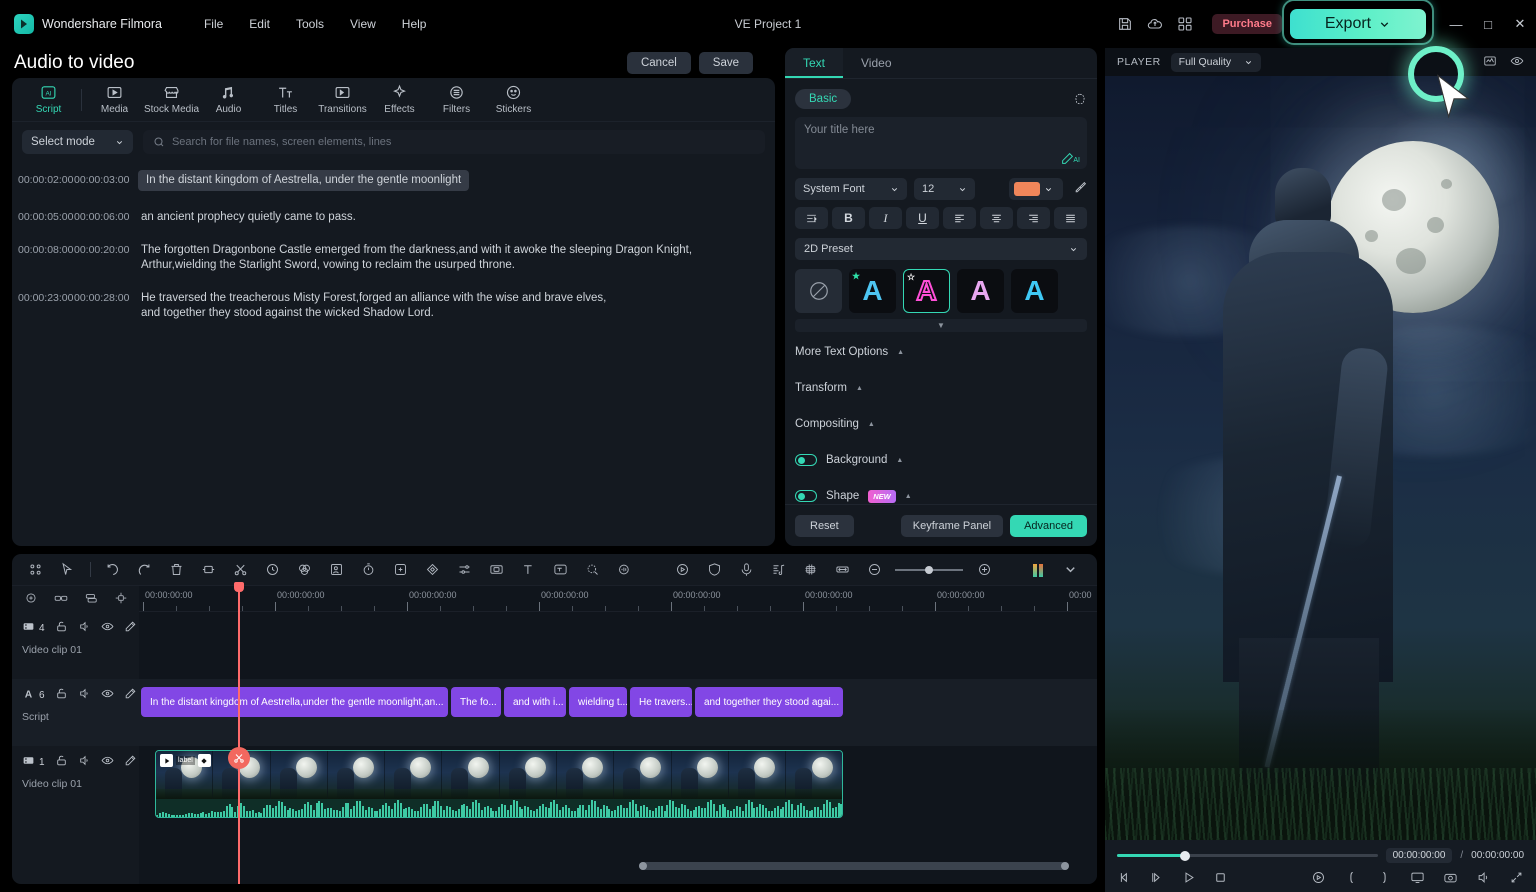  What do you see at coordinates (944, 189) in the screenshot?
I see `font-size-select: 12` at bounding box center [944, 189].